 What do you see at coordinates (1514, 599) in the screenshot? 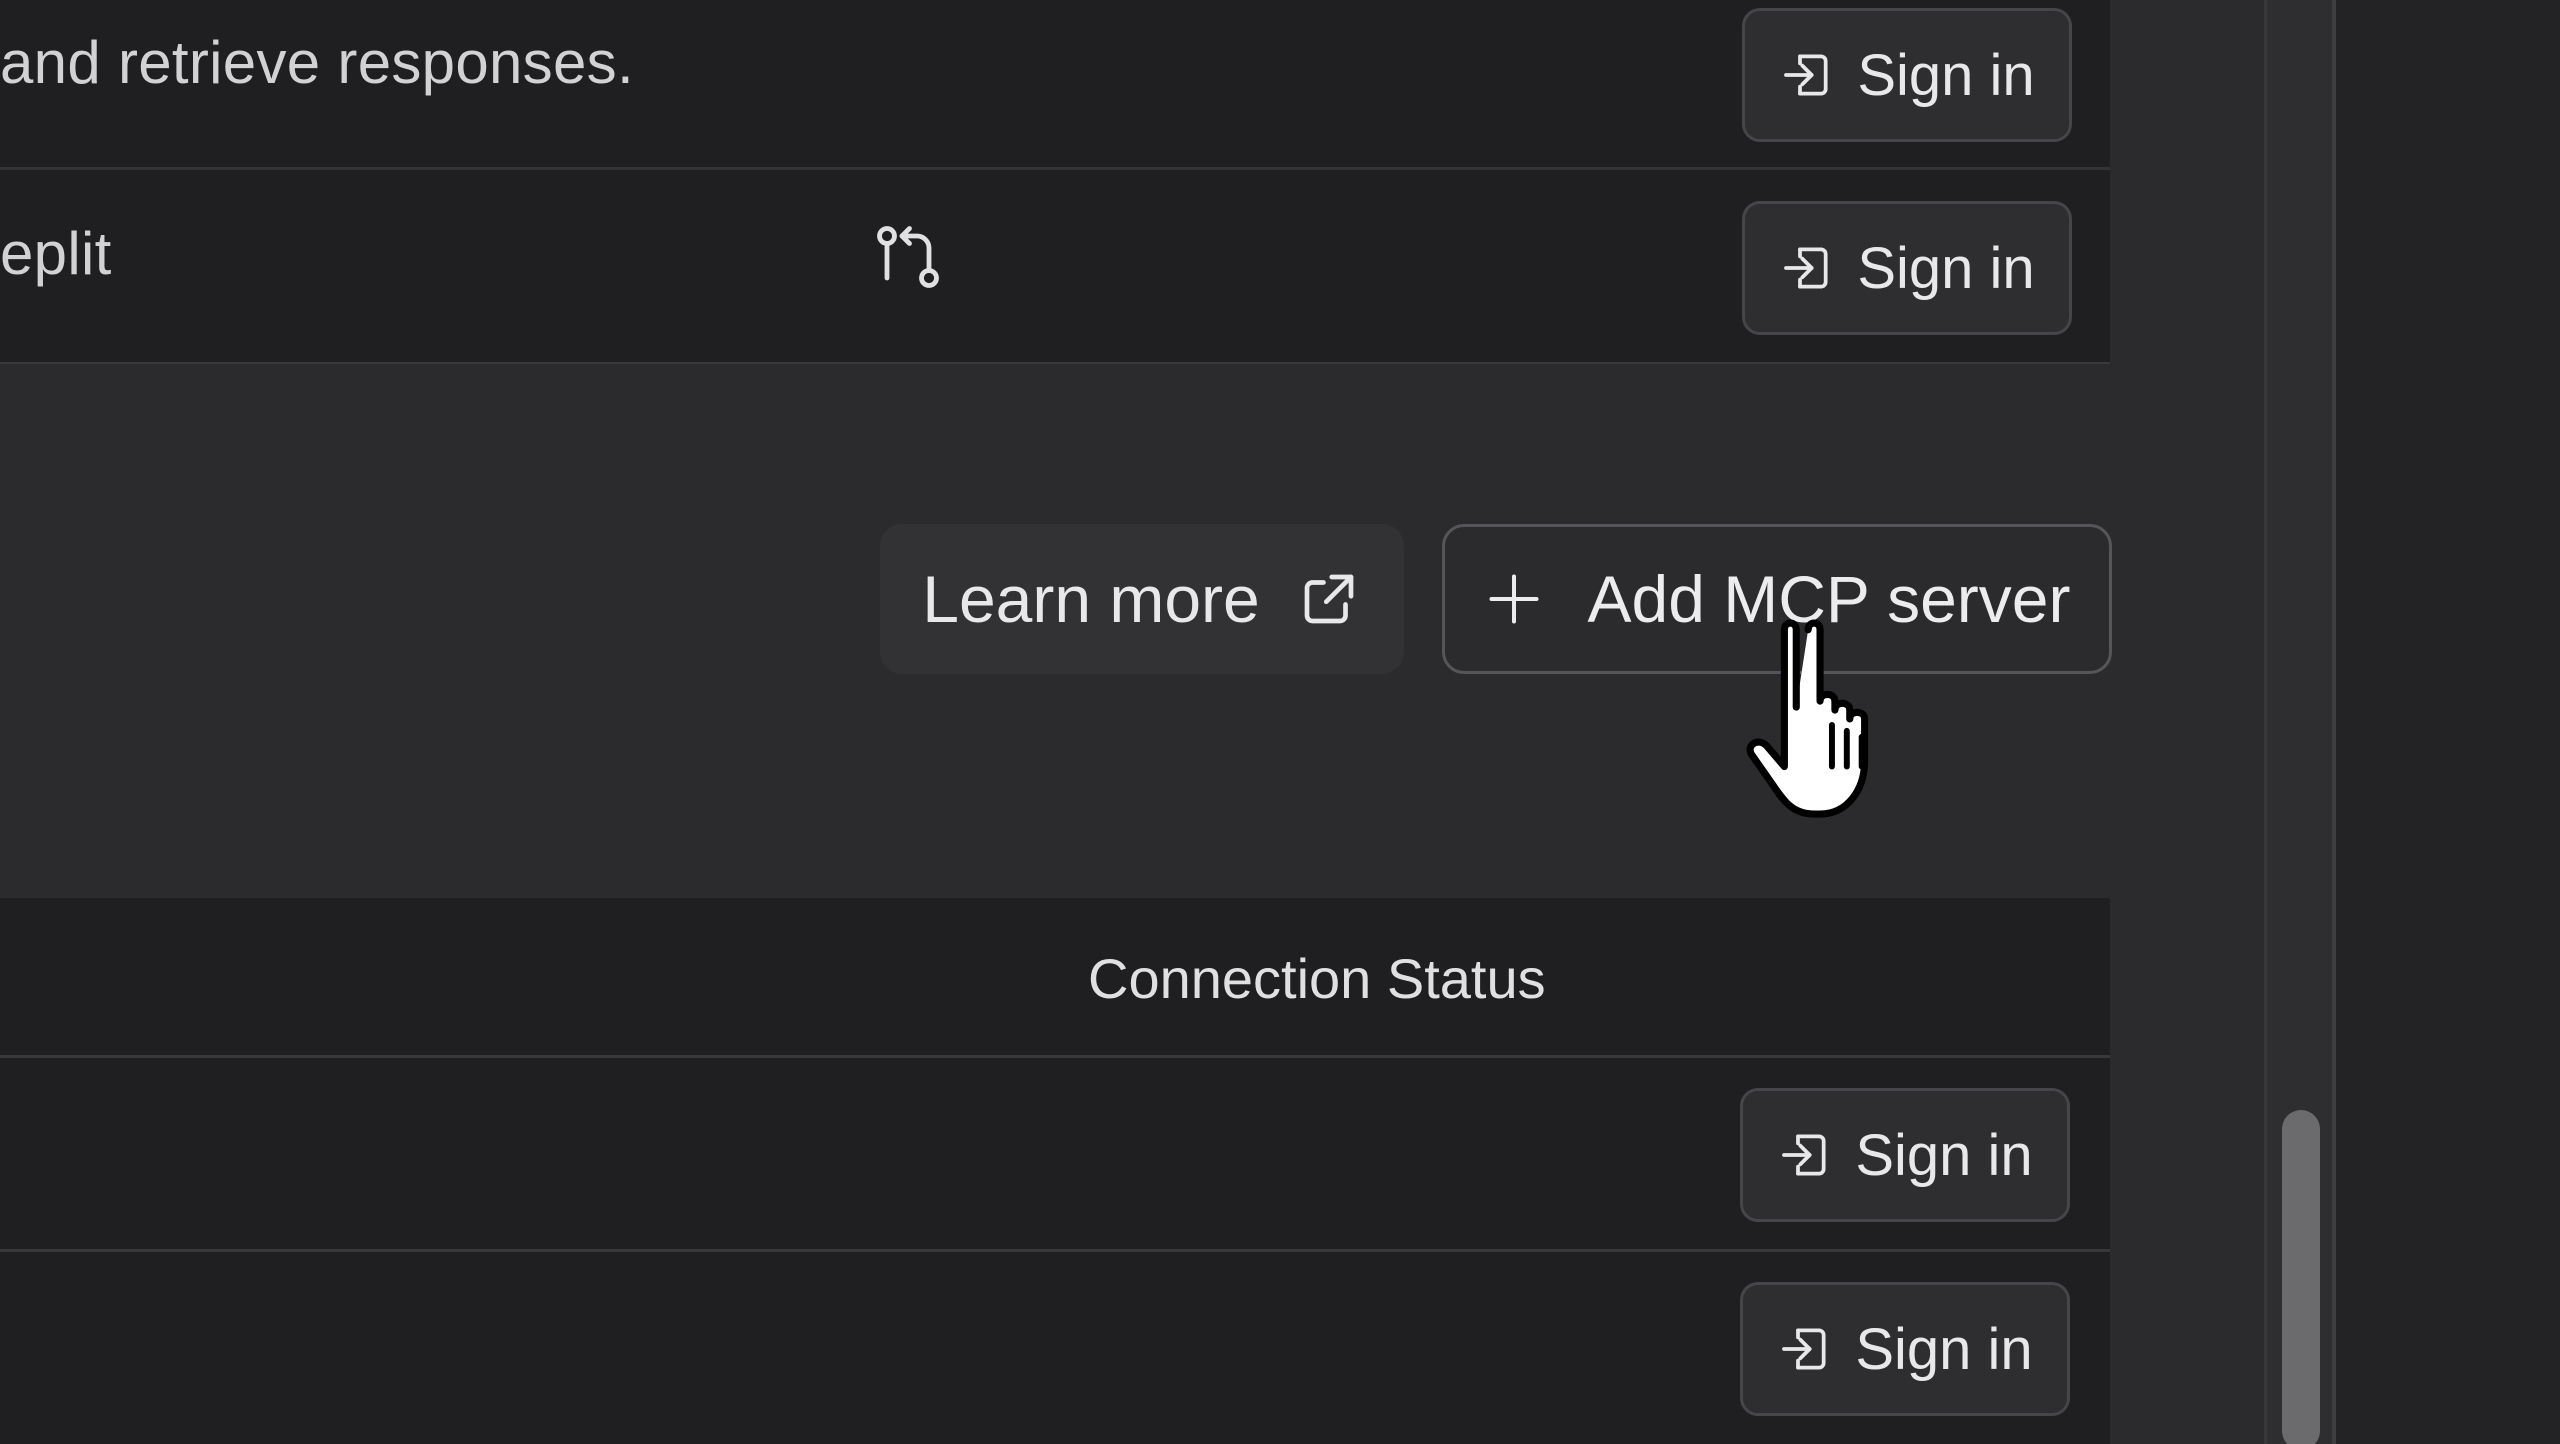
I see `plus-icon` at bounding box center [1514, 599].